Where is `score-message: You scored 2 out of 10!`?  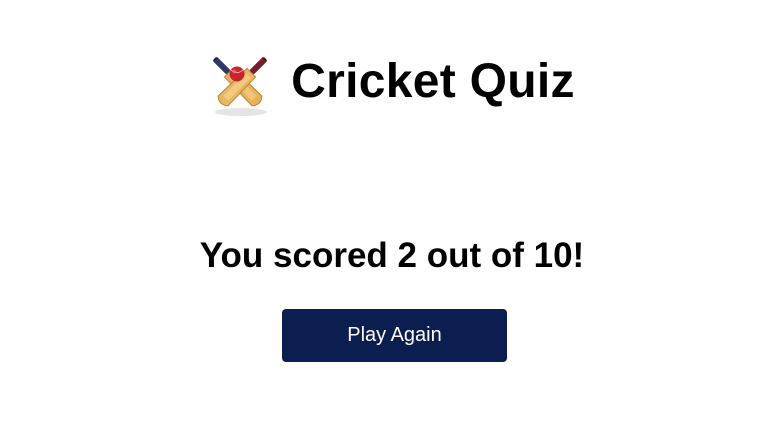 score-message: You scored 2 out of 10! is located at coordinates (392, 255).